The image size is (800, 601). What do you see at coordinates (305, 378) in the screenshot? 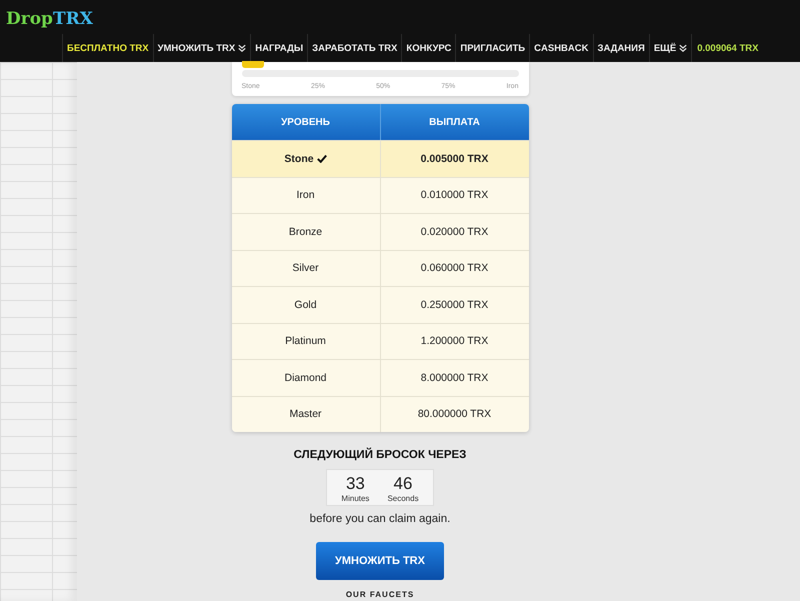
I see `table-cell: Diamond` at bounding box center [305, 378].